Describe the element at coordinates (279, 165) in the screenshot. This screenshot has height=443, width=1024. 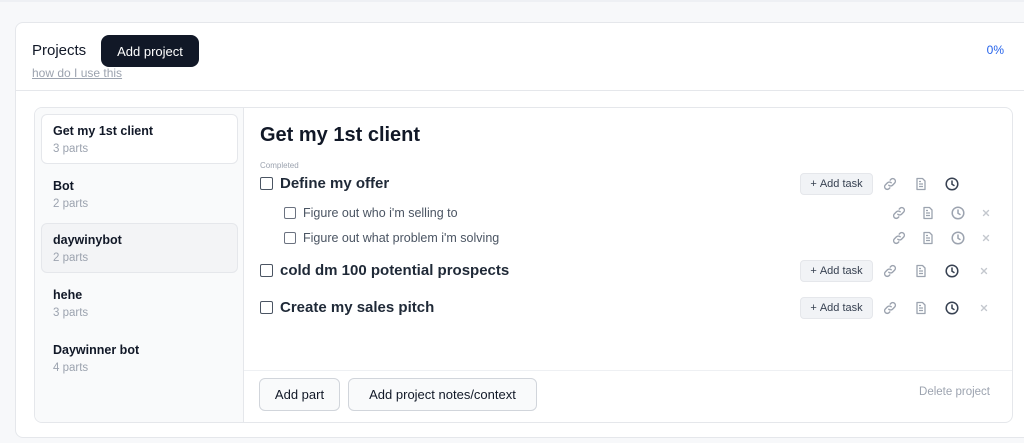
I see `completed-label: Completed` at that location.